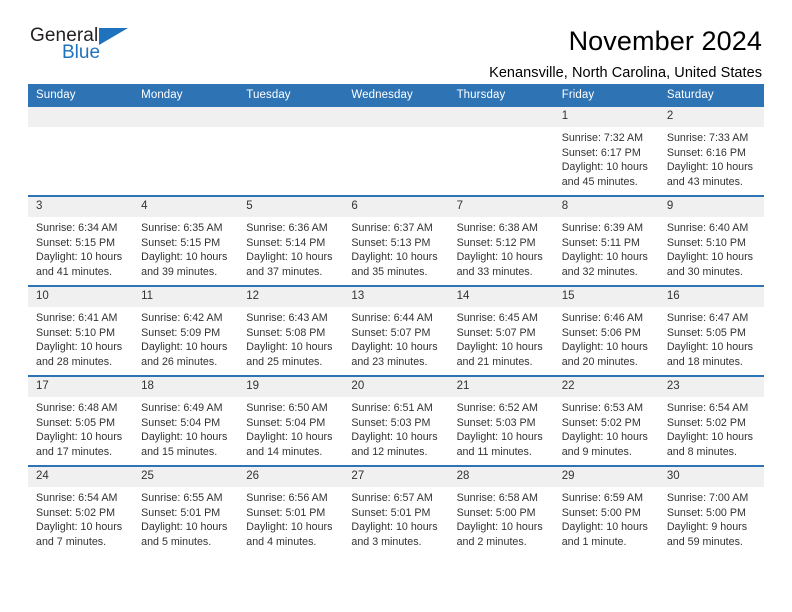  What do you see at coordinates (289, 534) in the screenshot?
I see `daylight-duration: Daylight: 10 hours and 4 minutes.` at bounding box center [289, 534].